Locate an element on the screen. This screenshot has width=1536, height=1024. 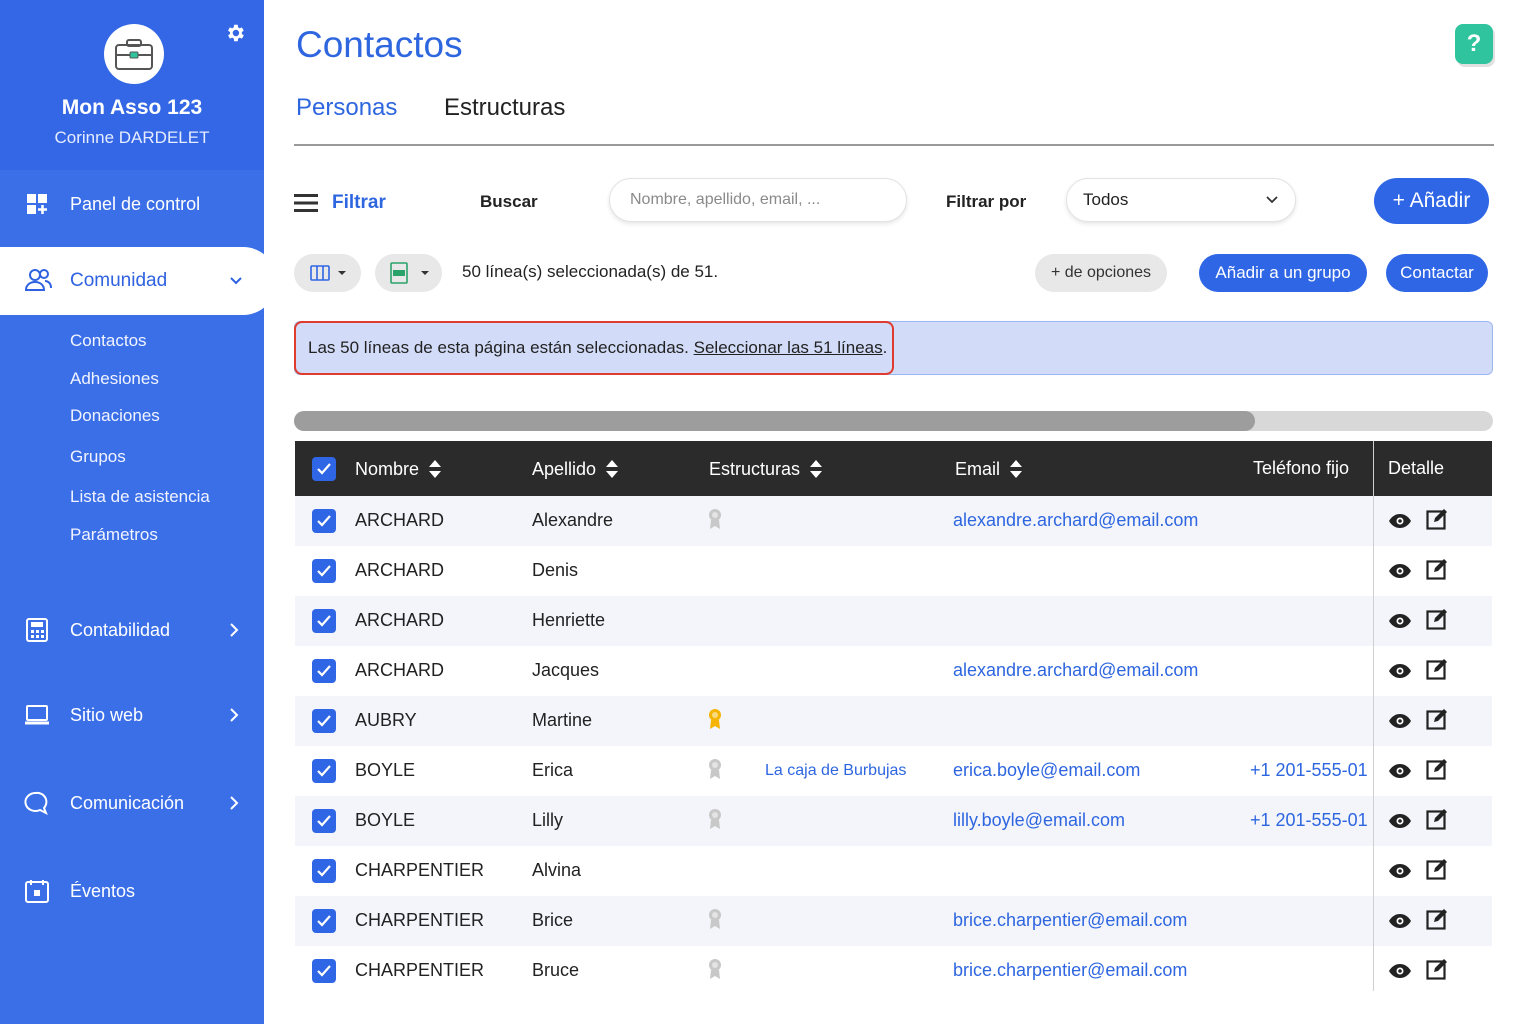
add-button: + Añadir is located at coordinates (1431, 201).